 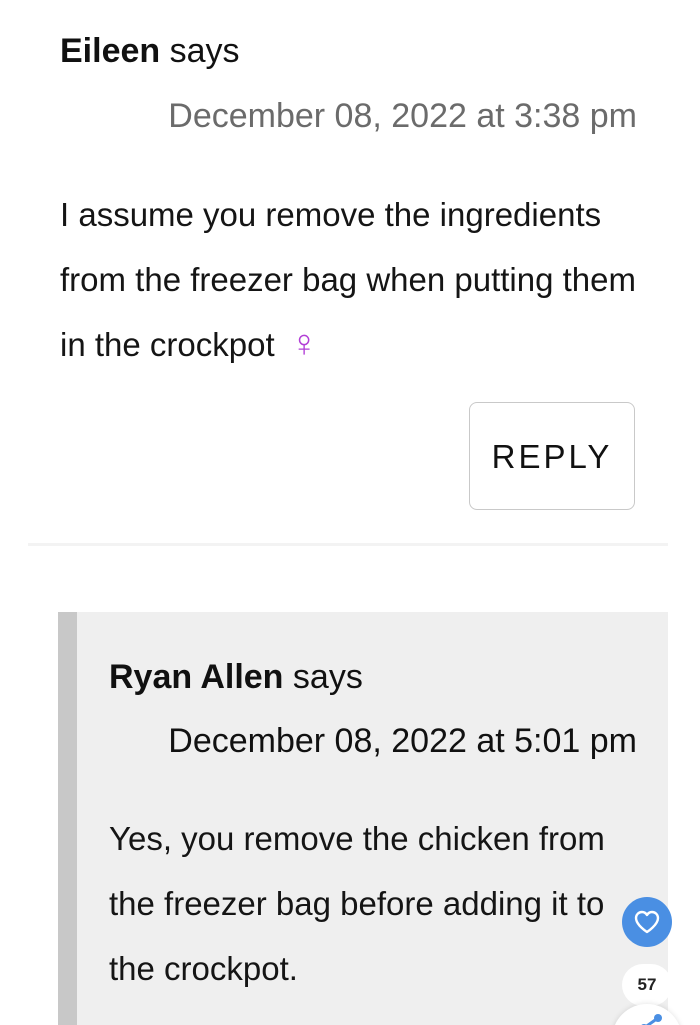 What do you see at coordinates (110, 51) in the screenshot?
I see `comment-author: Eileen` at bounding box center [110, 51].